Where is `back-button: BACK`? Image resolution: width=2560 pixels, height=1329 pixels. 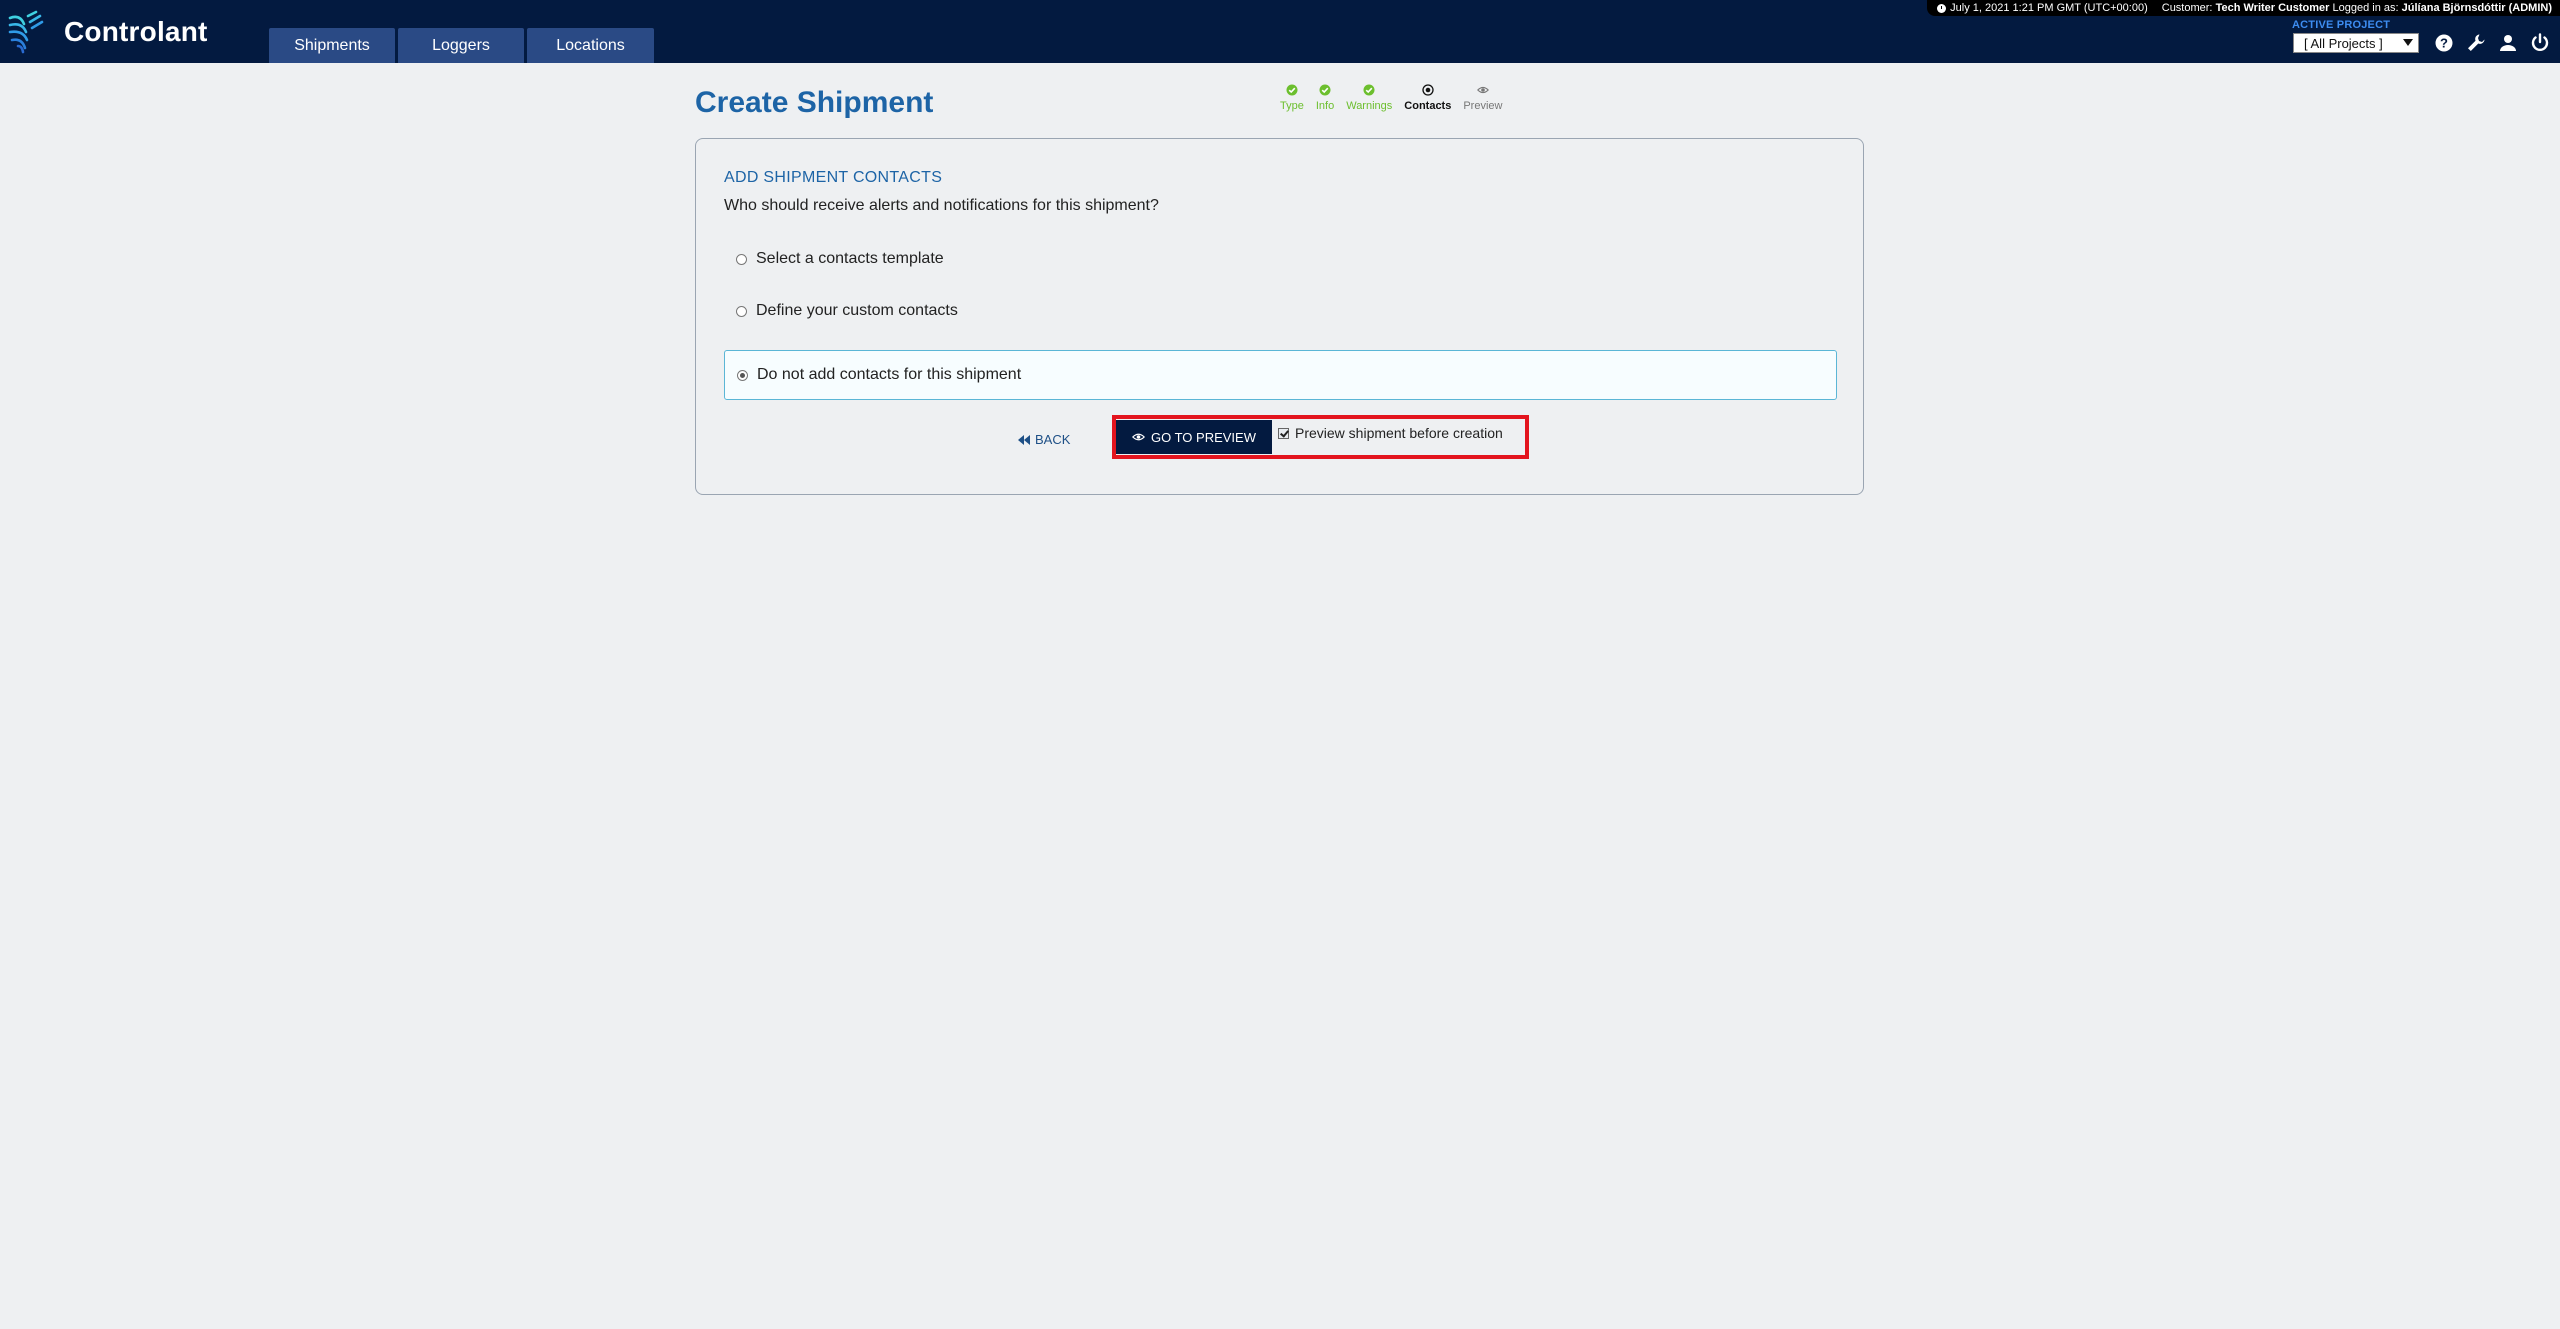
back-button: BACK is located at coordinates (1044, 439).